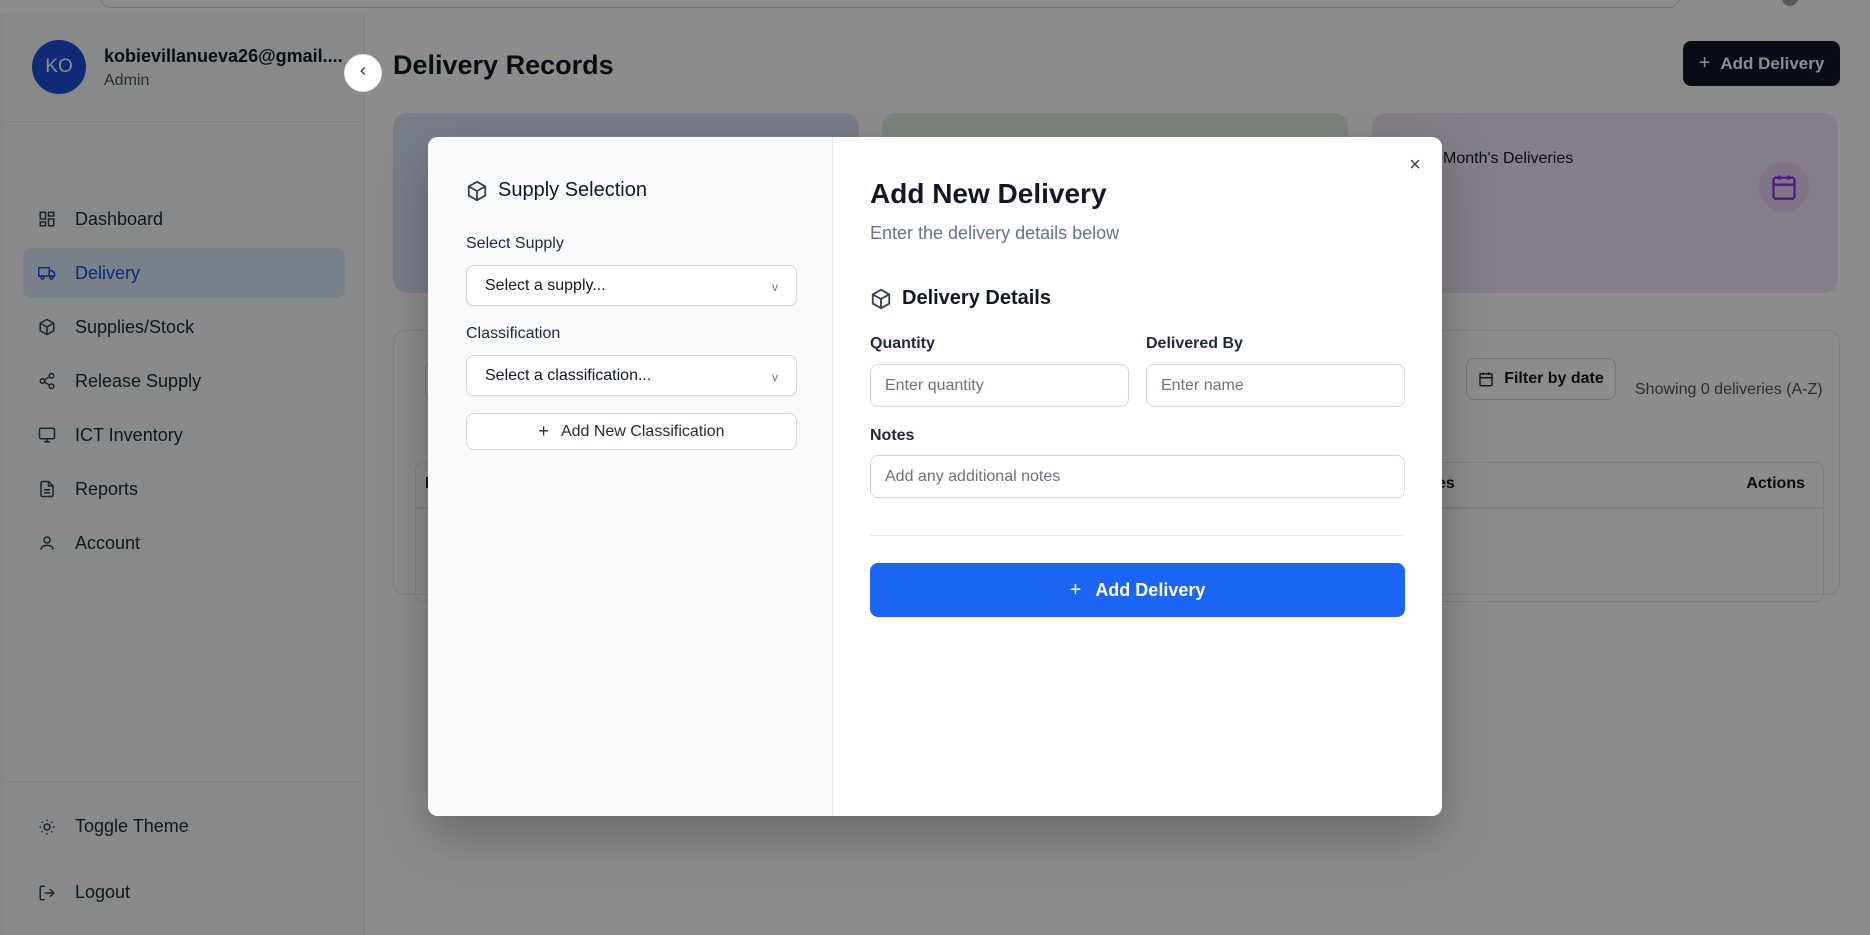  What do you see at coordinates (513, 333) in the screenshot?
I see `classification-label: Classification` at bounding box center [513, 333].